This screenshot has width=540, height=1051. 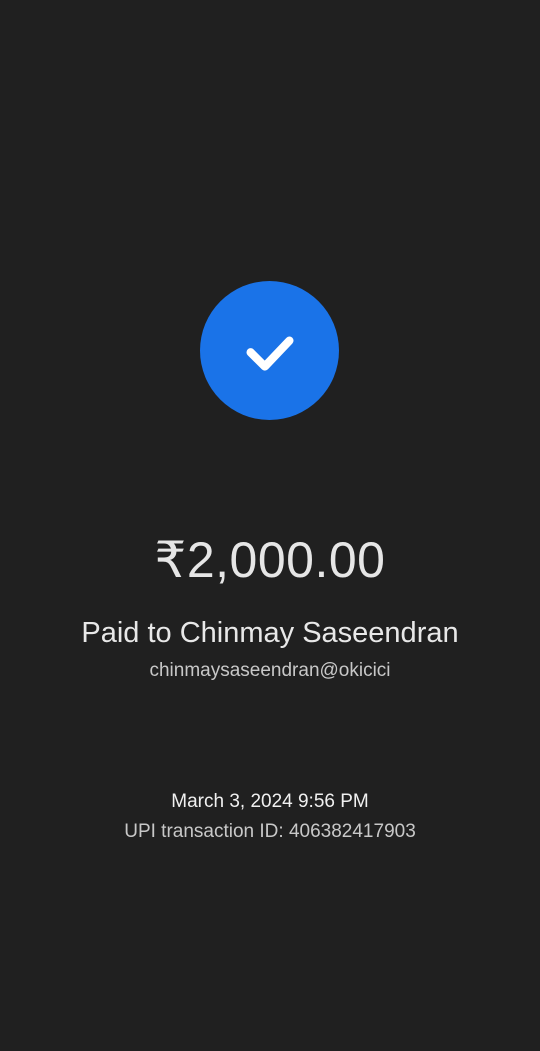 I want to click on payee-upi-id: chinmaysaseendran@okicici, so click(x=270, y=670).